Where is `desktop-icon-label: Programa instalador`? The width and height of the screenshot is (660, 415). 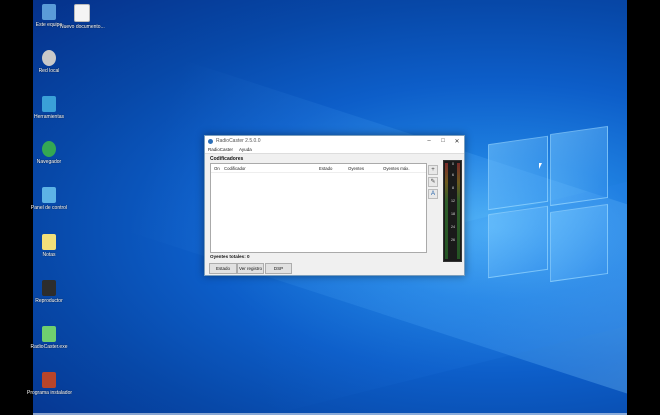 desktop-icon-label: Programa instalador is located at coordinates (50, 393).